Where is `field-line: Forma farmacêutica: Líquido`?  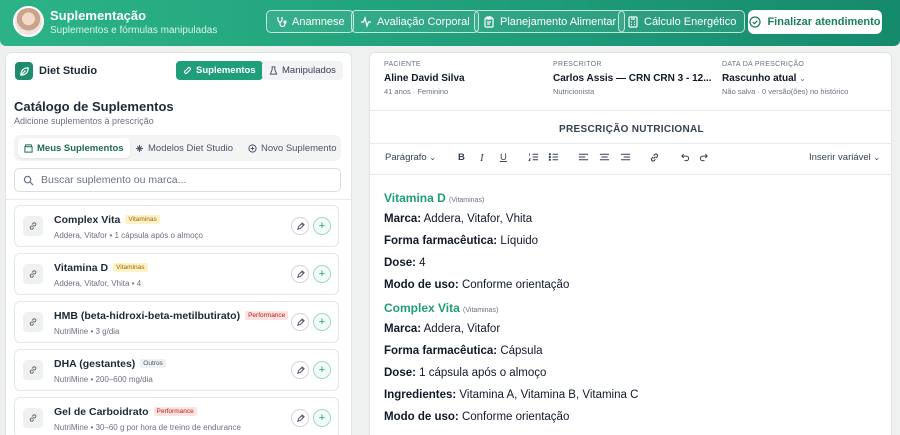
field-line: Forma farmacêutica: Líquido is located at coordinates (461, 241).